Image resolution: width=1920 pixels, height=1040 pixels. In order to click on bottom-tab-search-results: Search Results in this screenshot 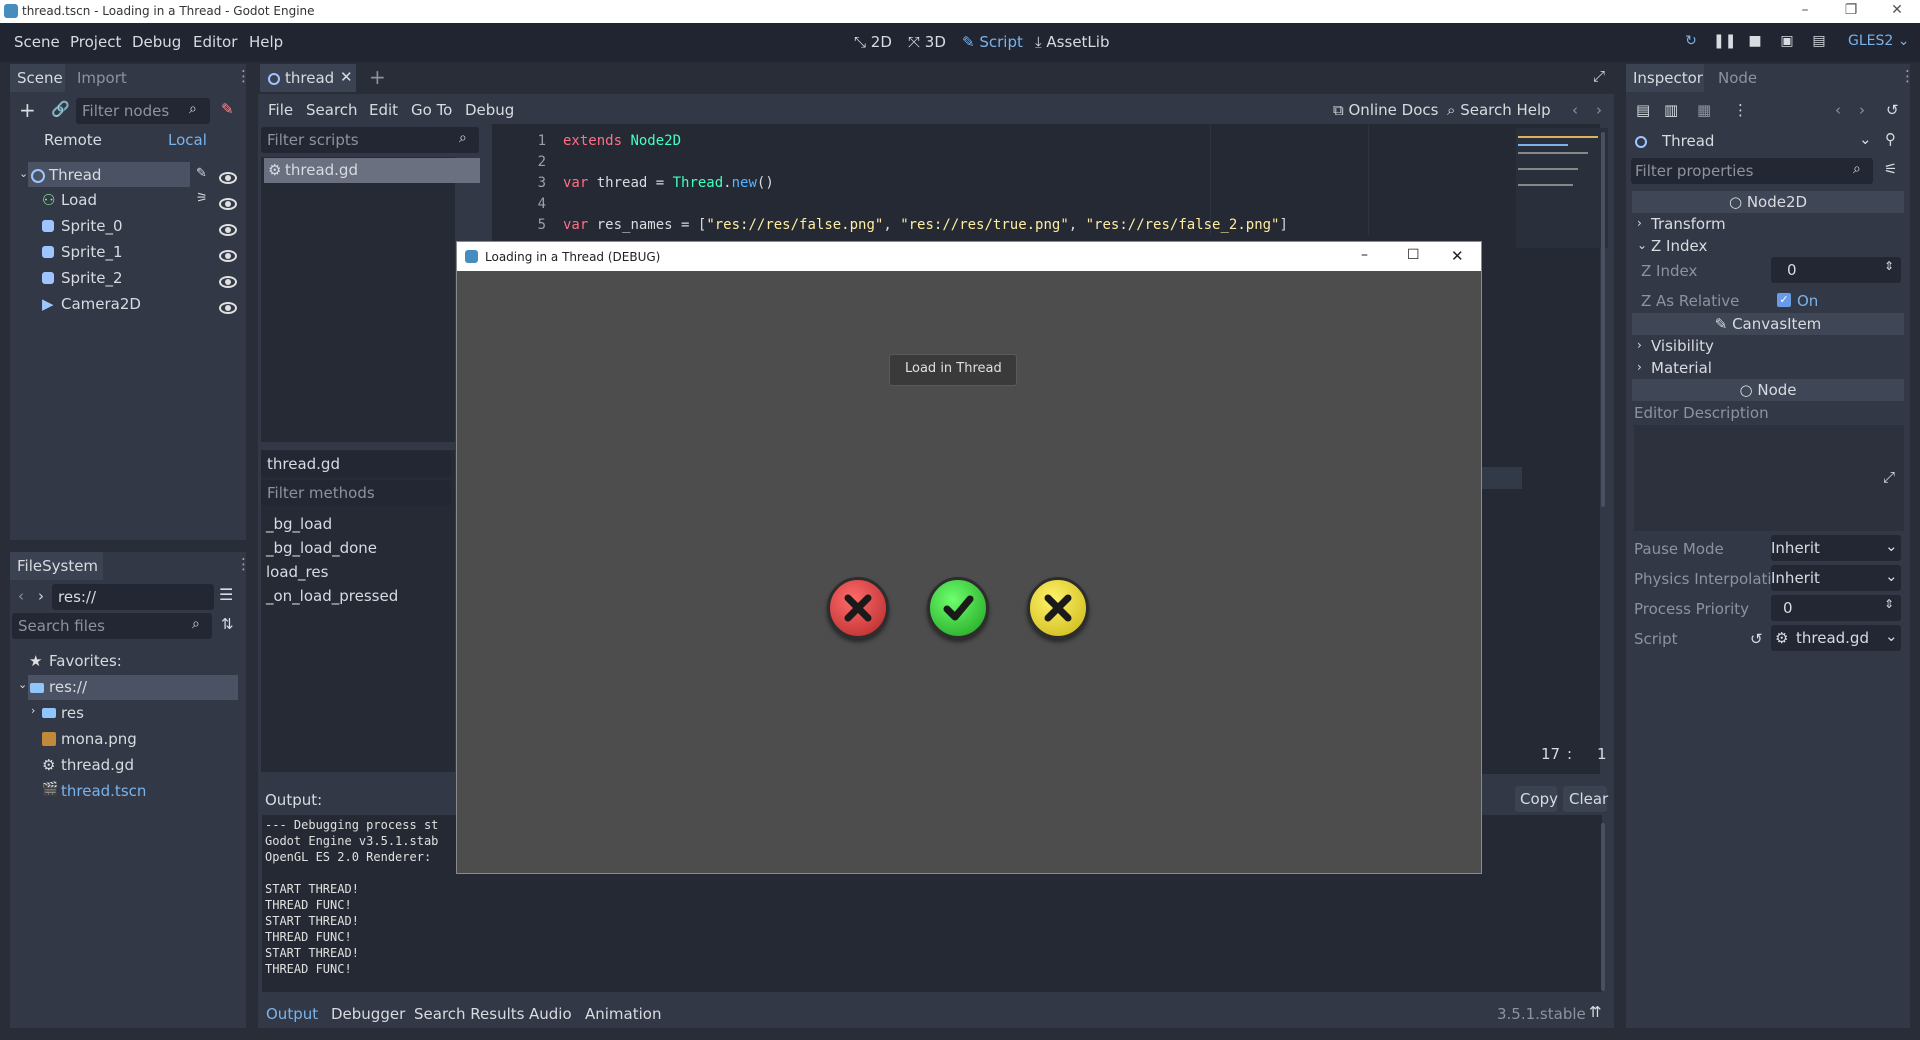, I will do `click(469, 1014)`.